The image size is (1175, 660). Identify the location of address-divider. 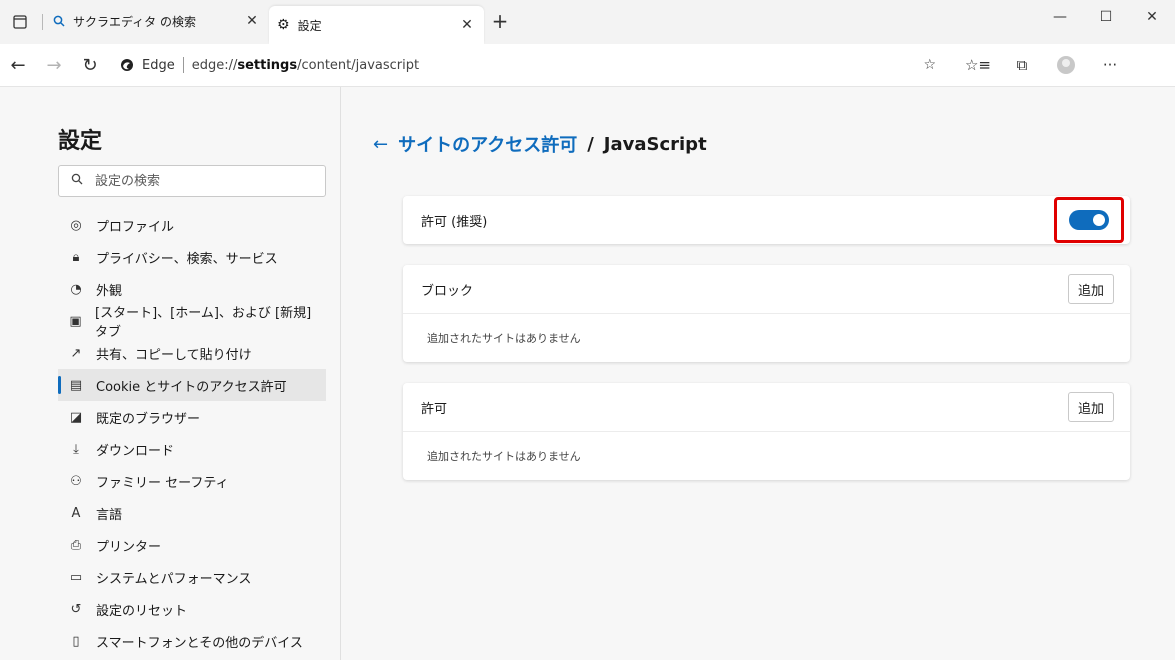
(183, 65).